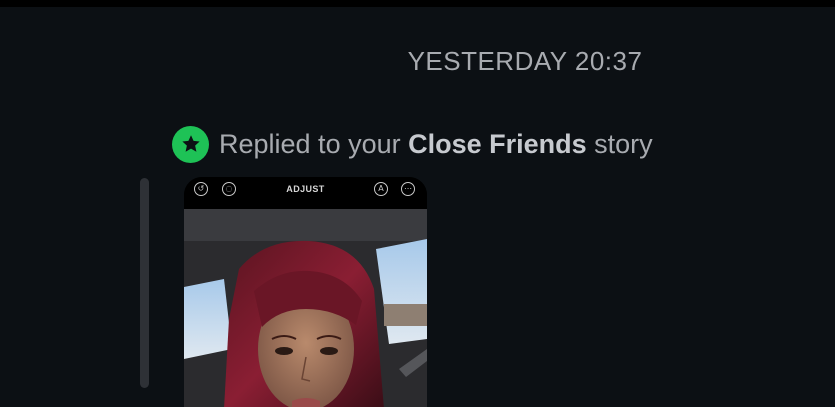 The width and height of the screenshot is (835, 407). What do you see at coordinates (525, 61) in the screenshot?
I see `message-timestamp: YESTERDAY 20:37` at bounding box center [525, 61].